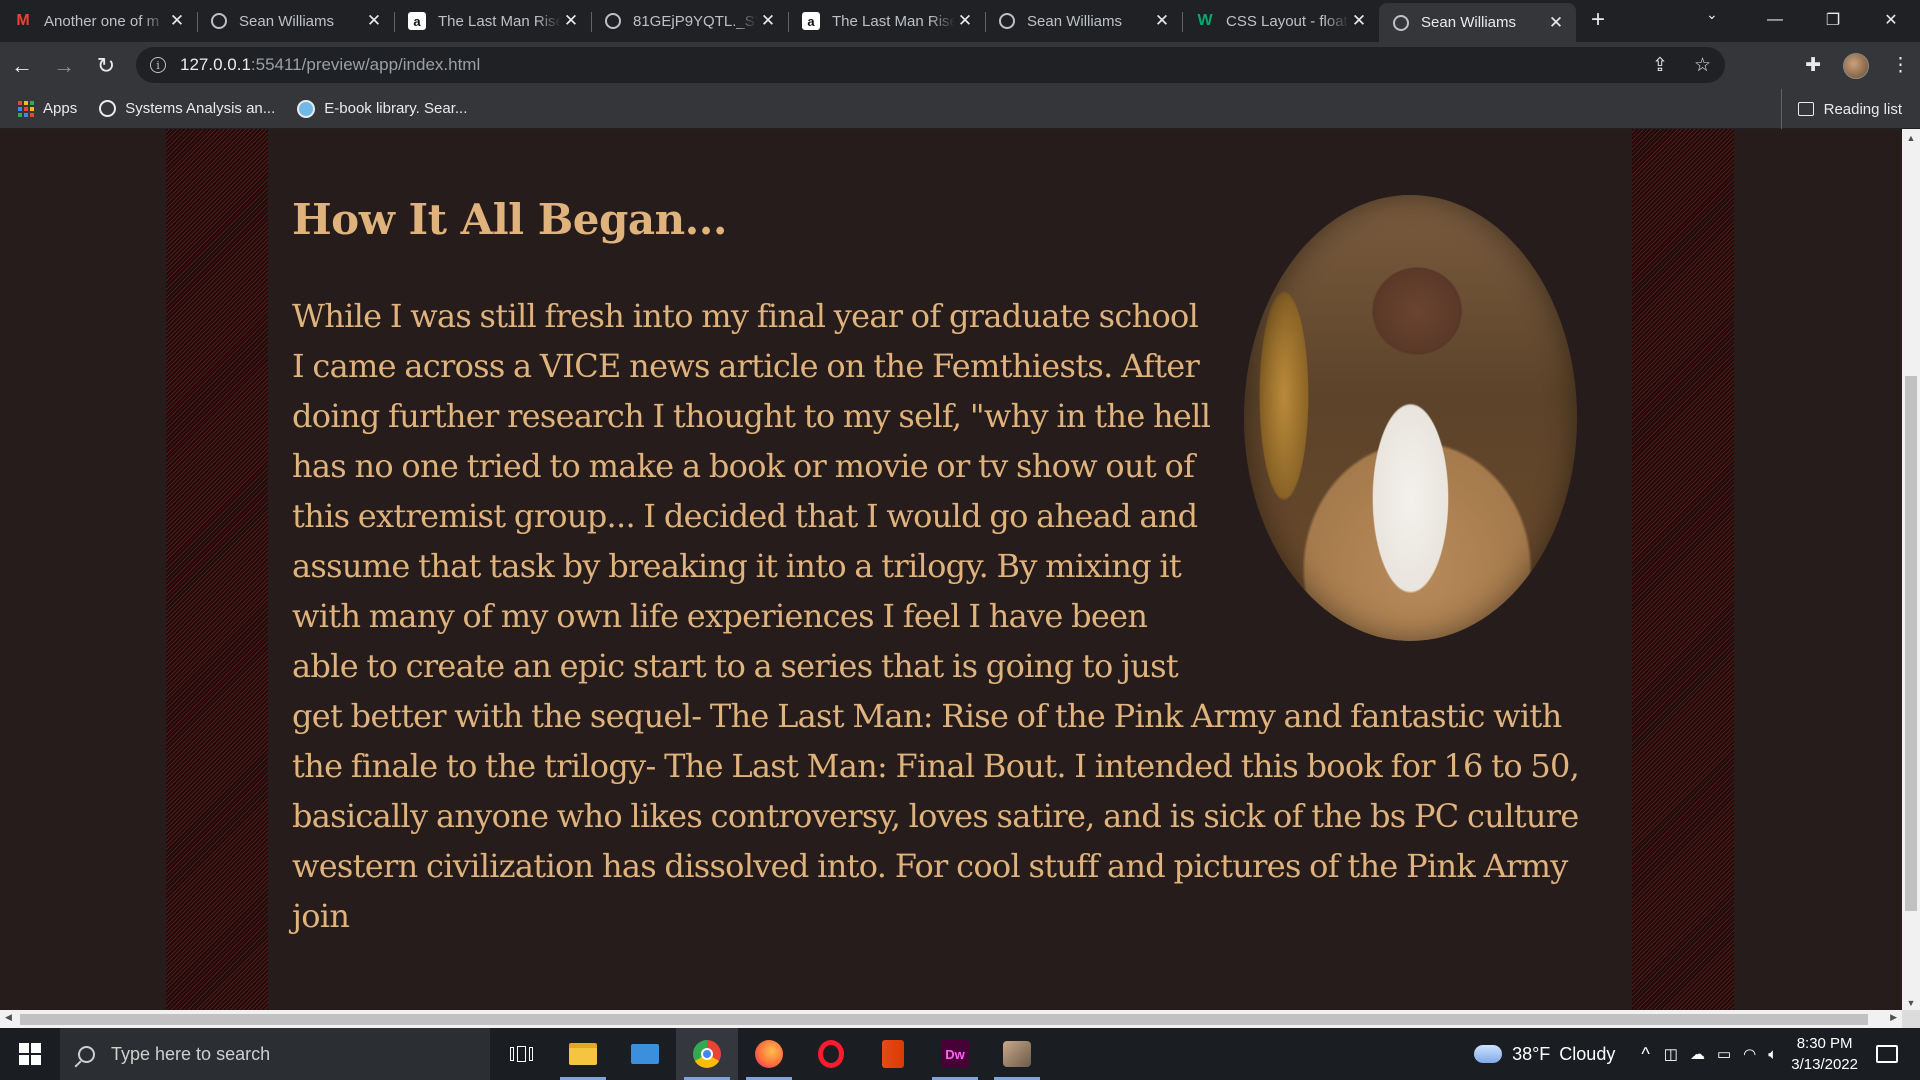 This screenshot has height=1080, width=1920. Describe the element at coordinates (98, 21) in the screenshot. I see `tab-0: M Another one of m ✕` at that location.